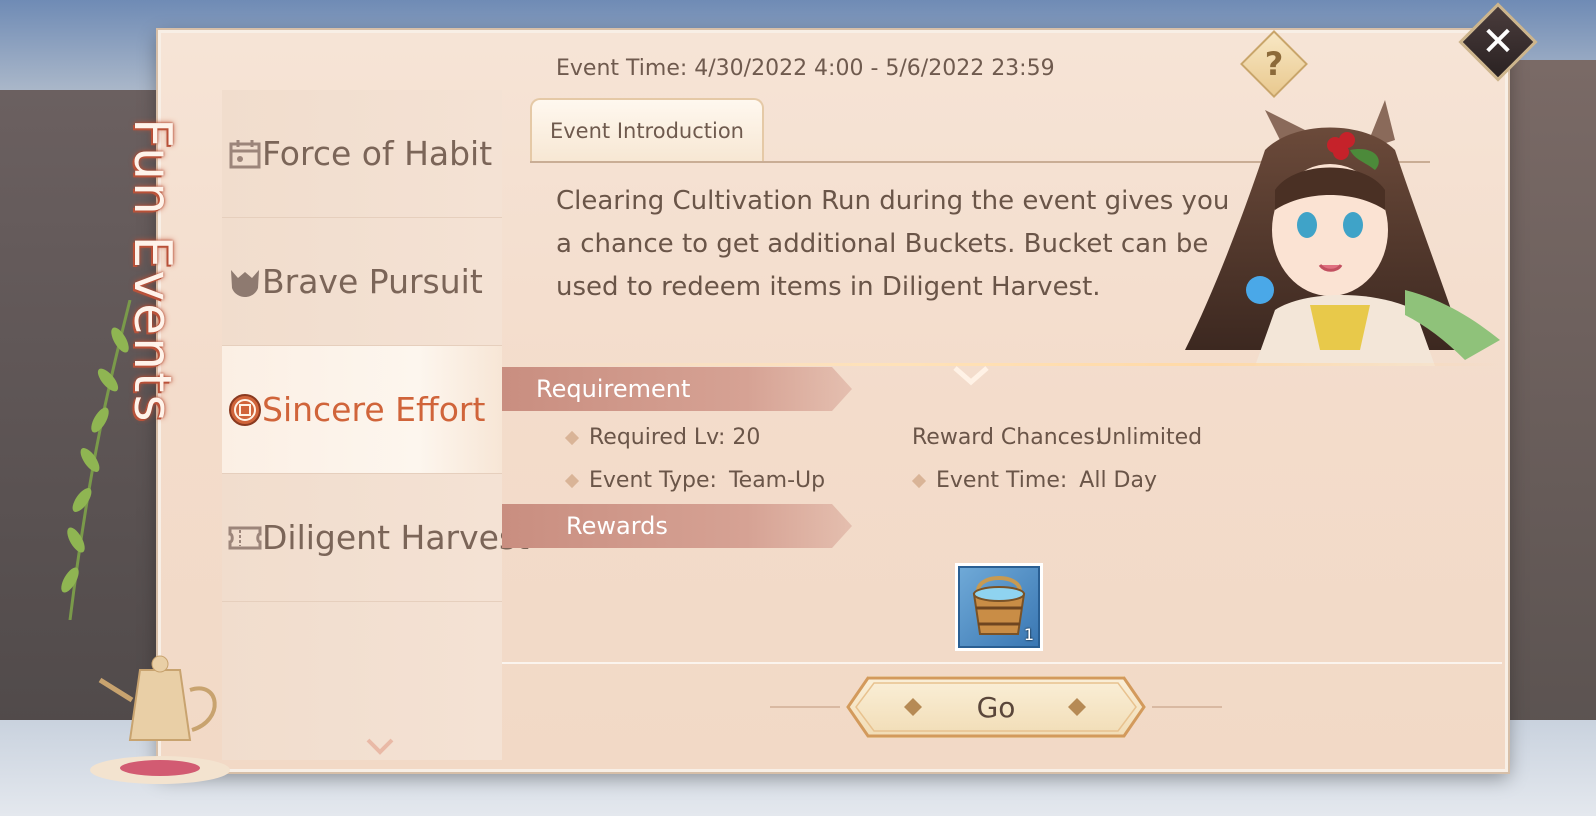  What do you see at coordinates (777, 480) in the screenshot?
I see `event-type-value: Team-Up` at bounding box center [777, 480].